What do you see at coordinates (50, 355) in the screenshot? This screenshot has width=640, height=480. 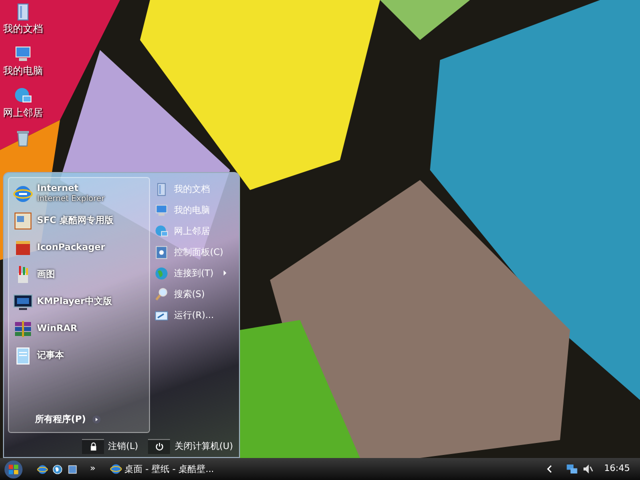 I see `program-name: 记事本` at bounding box center [50, 355].